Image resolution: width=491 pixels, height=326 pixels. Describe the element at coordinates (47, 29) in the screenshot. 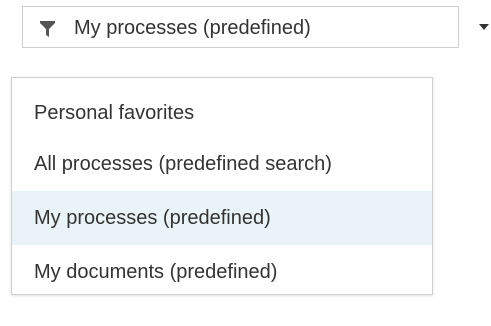

I see `filter-icon` at that location.